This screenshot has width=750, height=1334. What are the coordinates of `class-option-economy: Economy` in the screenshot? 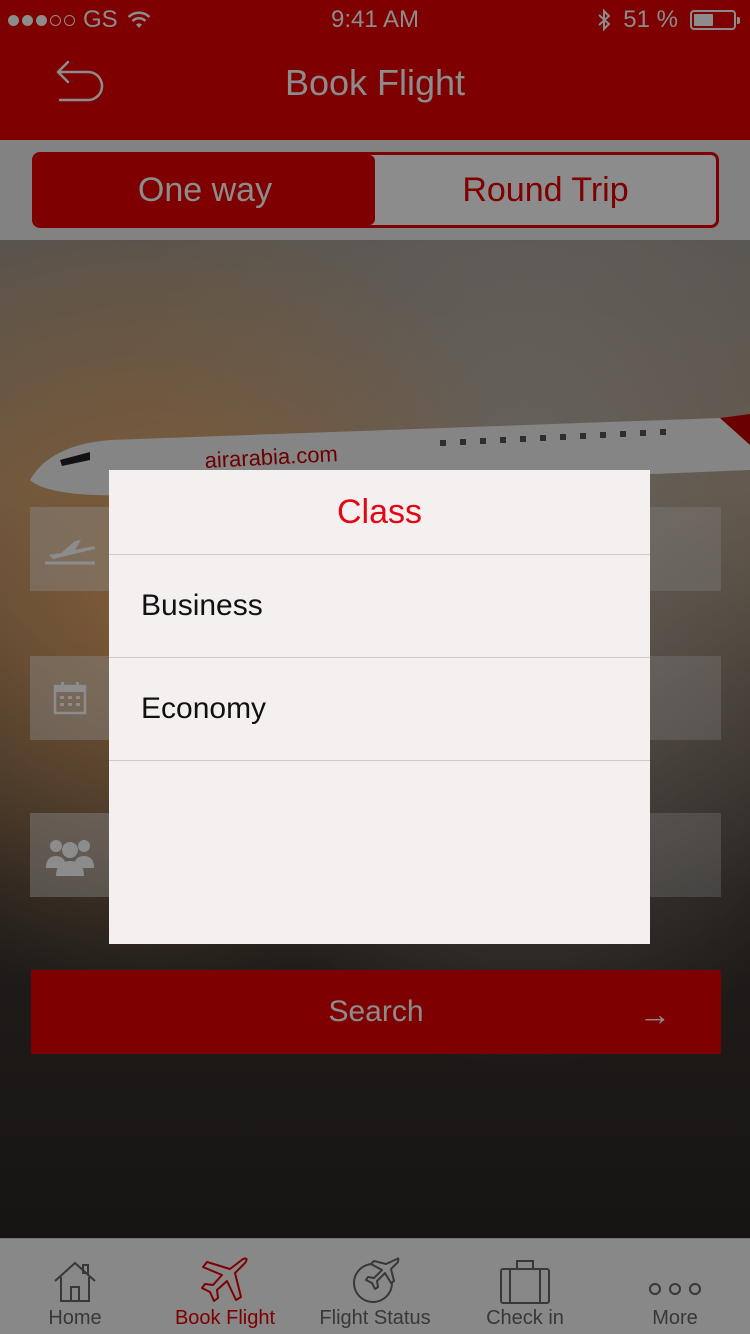 It's located at (379, 709).